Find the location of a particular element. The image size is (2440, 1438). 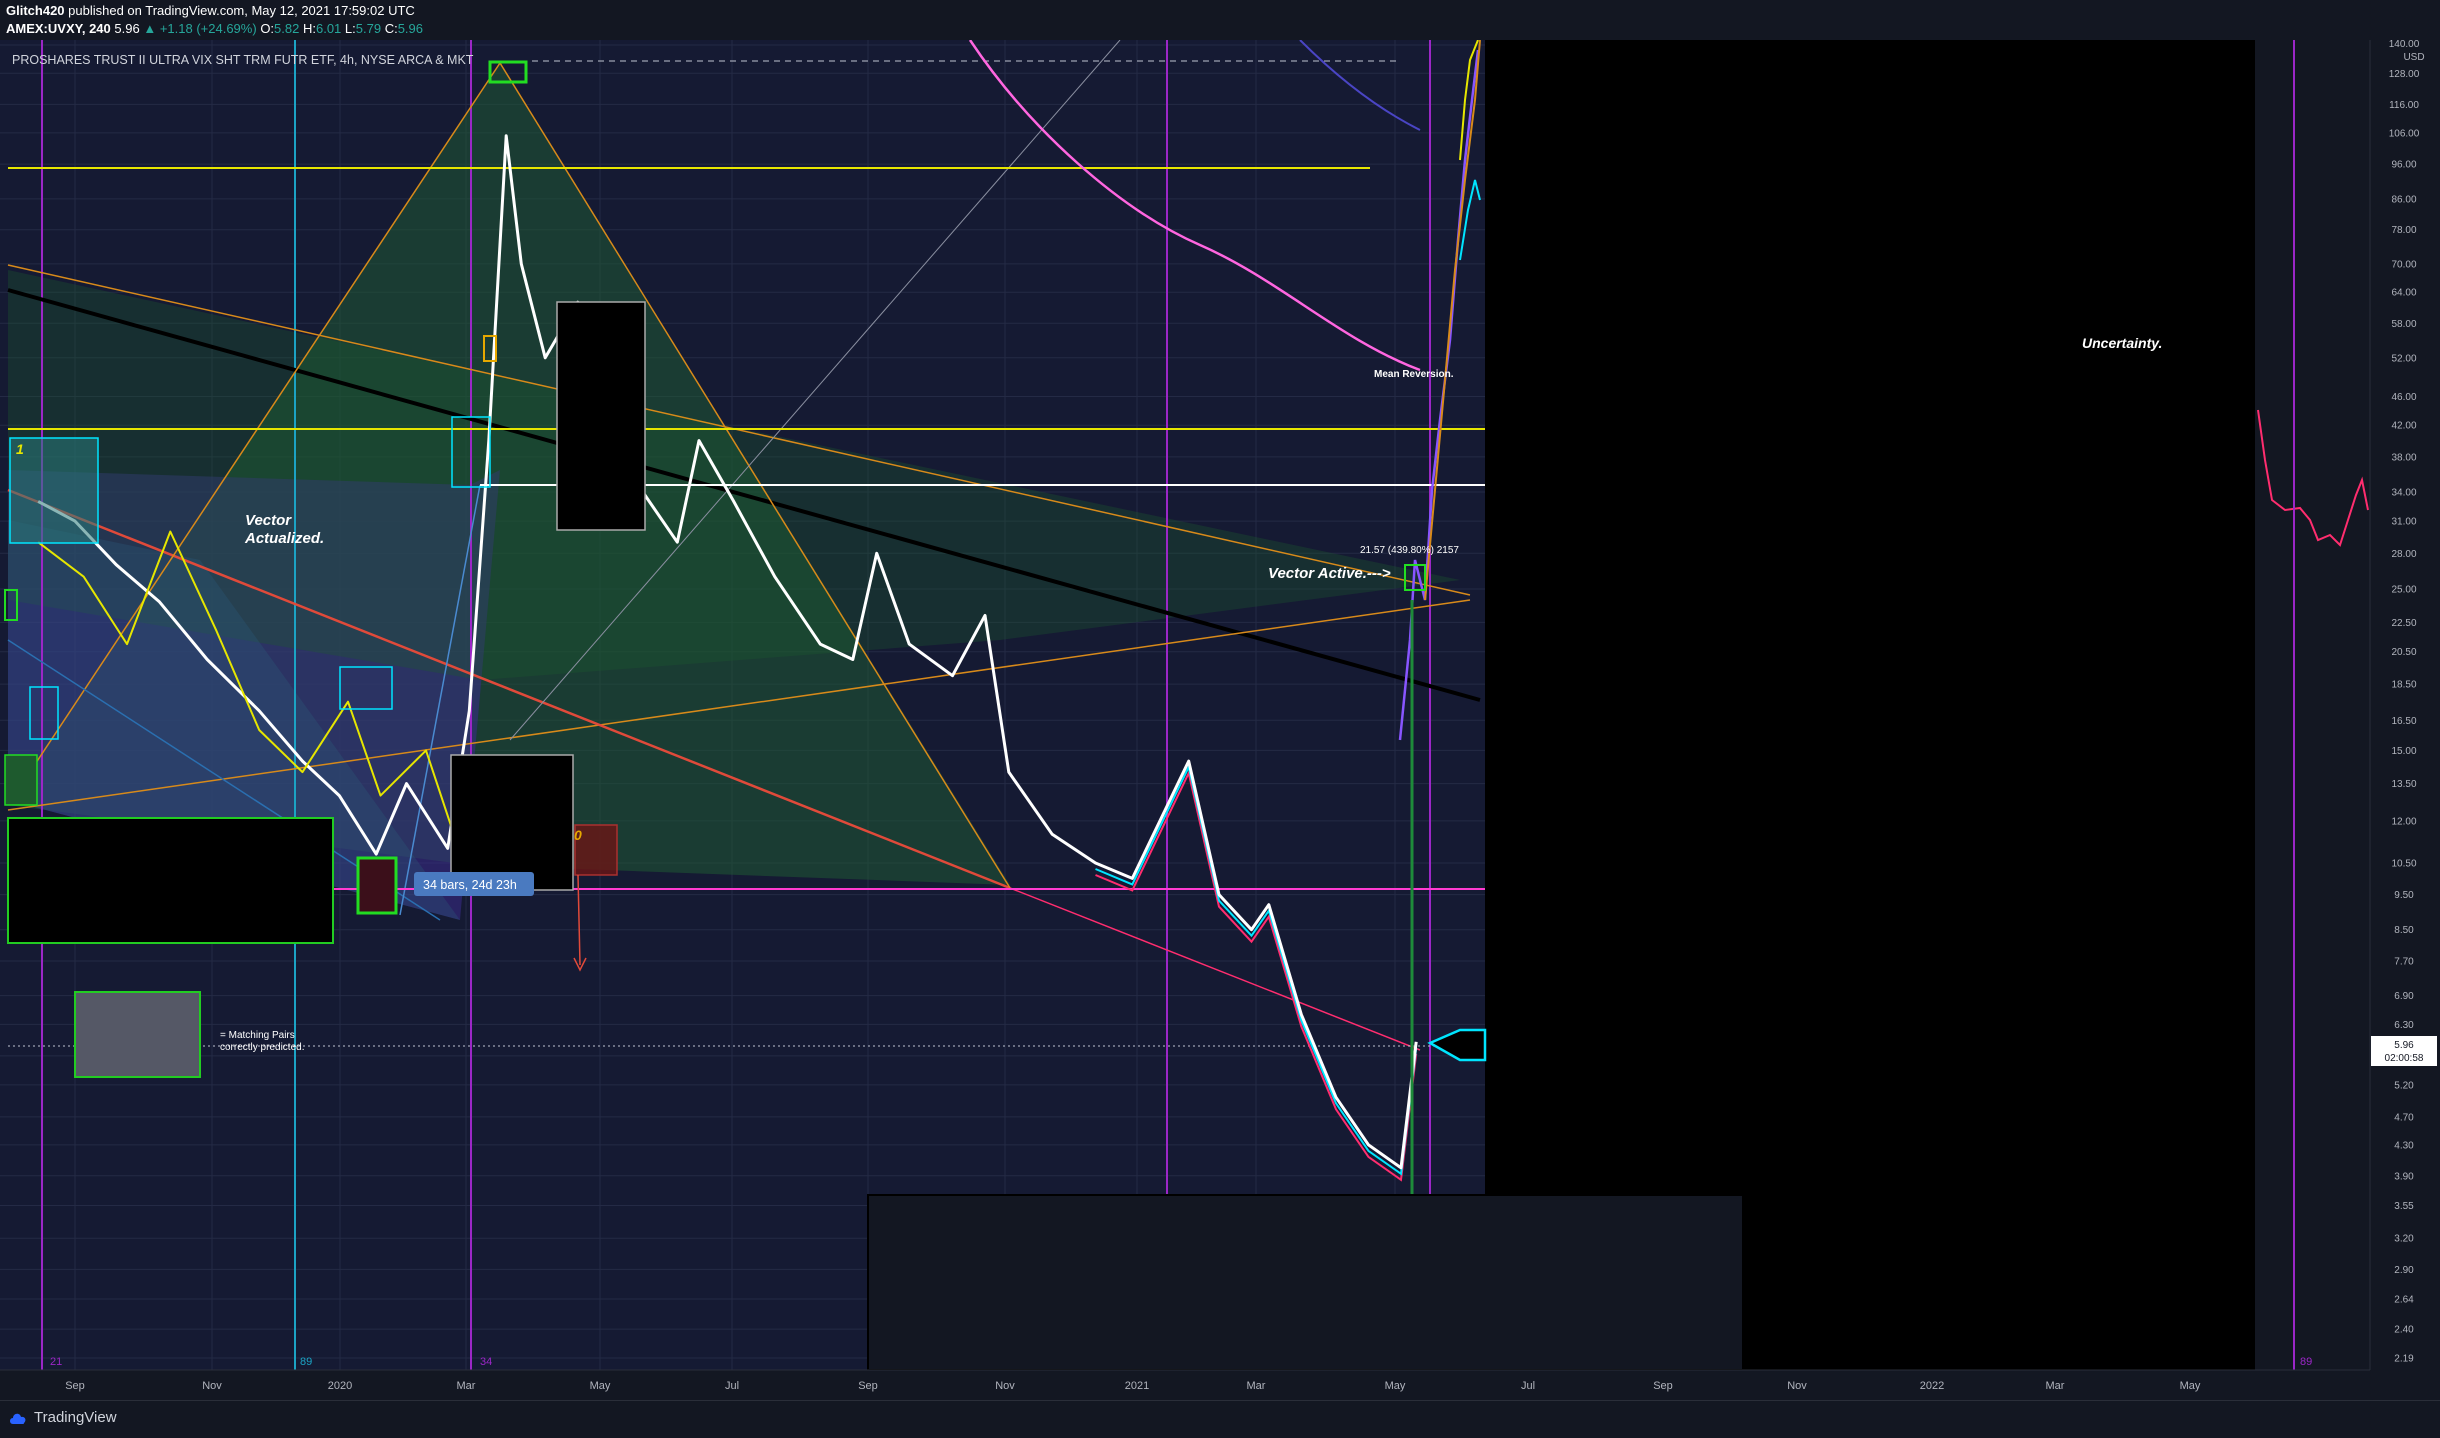

ohlc-open-label: O: is located at coordinates (267, 28).